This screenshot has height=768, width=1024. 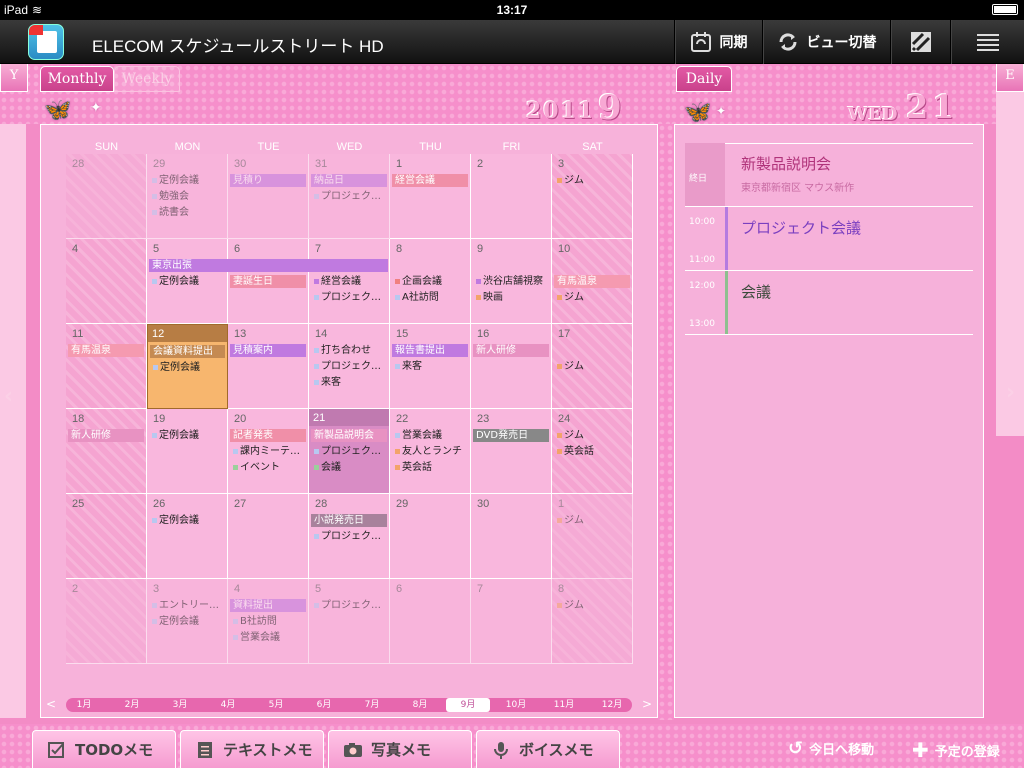 What do you see at coordinates (430, 350) in the screenshot?
I see `event-bar: 報告書提出` at bounding box center [430, 350].